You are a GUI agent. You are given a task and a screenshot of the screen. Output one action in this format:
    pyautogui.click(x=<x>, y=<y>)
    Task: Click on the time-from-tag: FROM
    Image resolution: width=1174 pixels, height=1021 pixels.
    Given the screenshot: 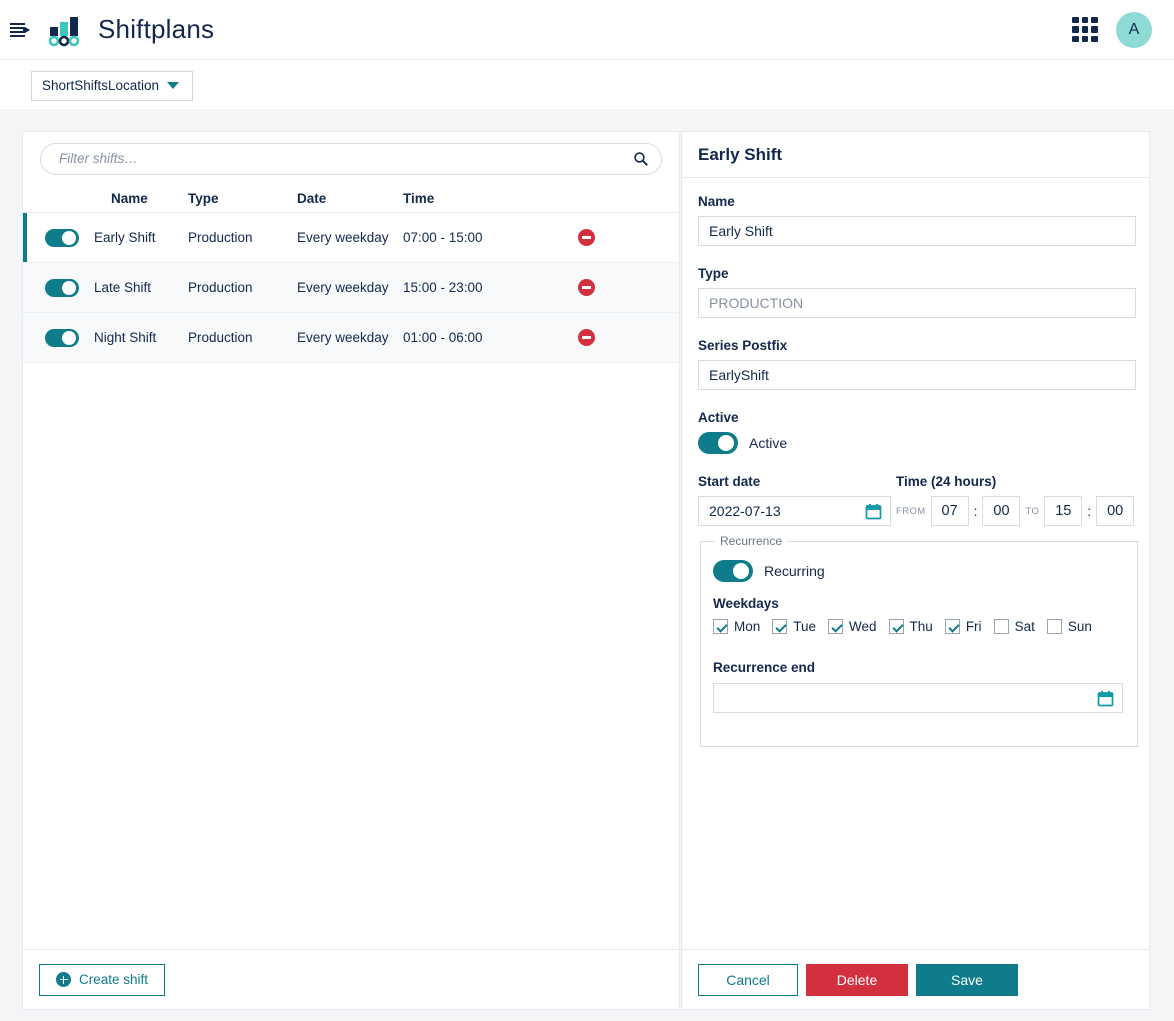 What is the action you would take?
    pyautogui.click(x=911, y=511)
    